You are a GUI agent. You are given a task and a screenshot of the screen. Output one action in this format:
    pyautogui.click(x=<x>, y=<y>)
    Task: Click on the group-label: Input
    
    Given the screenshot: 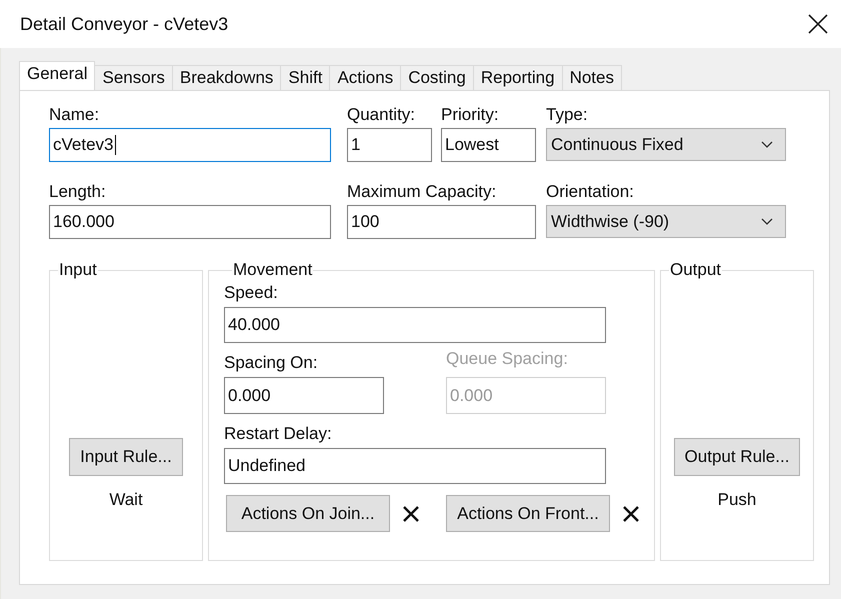 What is the action you would take?
    pyautogui.click(x=78, y=270)
    